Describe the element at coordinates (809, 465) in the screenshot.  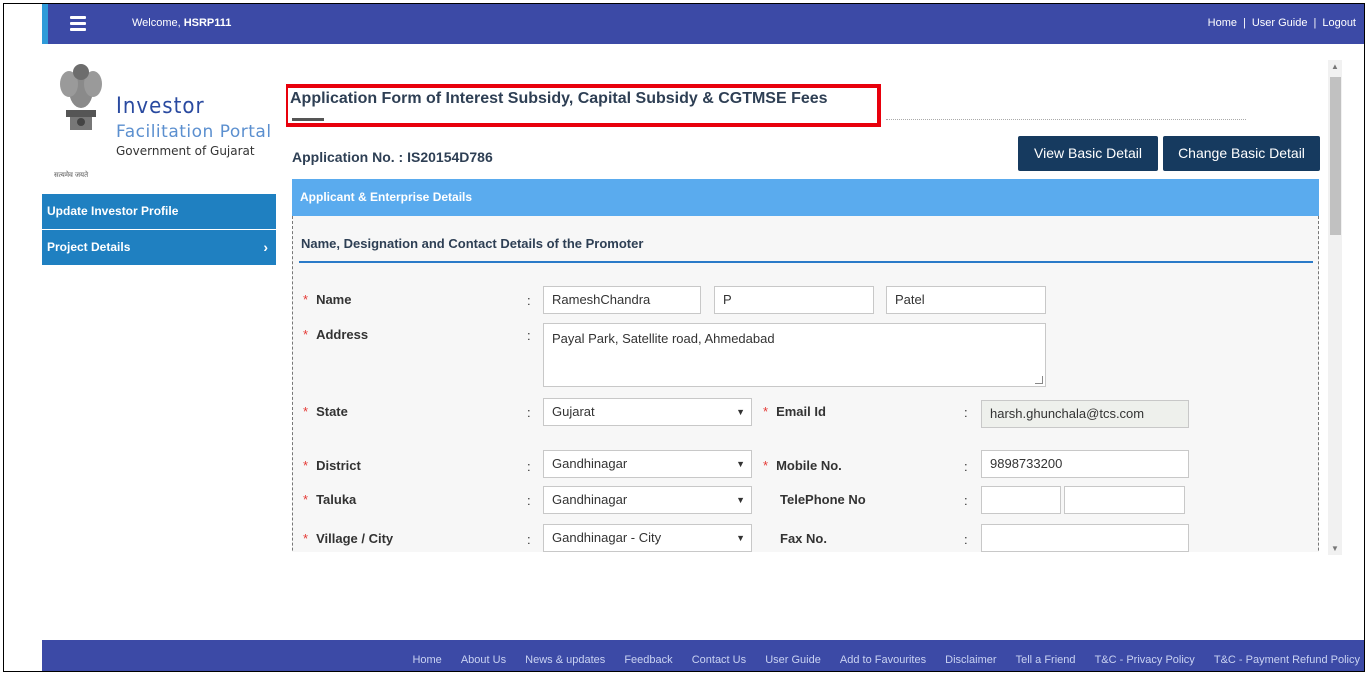
I see `mobile-label-text: Mobile No.` at that location.